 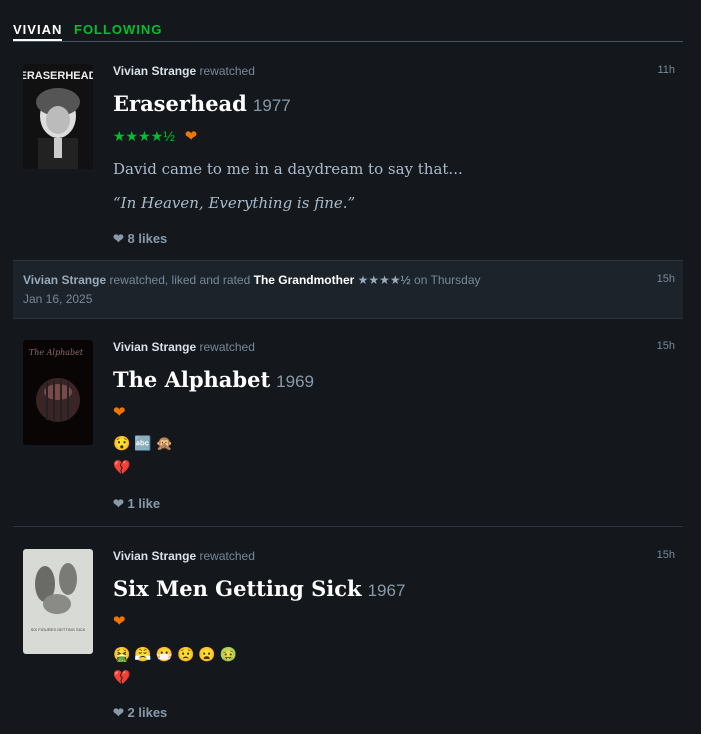 What do you see at coordinates (348, 526) in the screenshot?
I see `divider` at bounding box center [348, 526].